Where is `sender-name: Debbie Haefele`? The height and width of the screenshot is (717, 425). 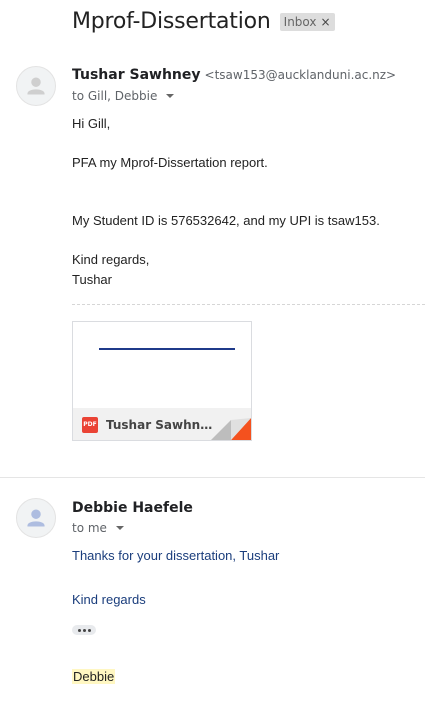
sender-name: Debbie Haefele is located at coordinates (132, 508).